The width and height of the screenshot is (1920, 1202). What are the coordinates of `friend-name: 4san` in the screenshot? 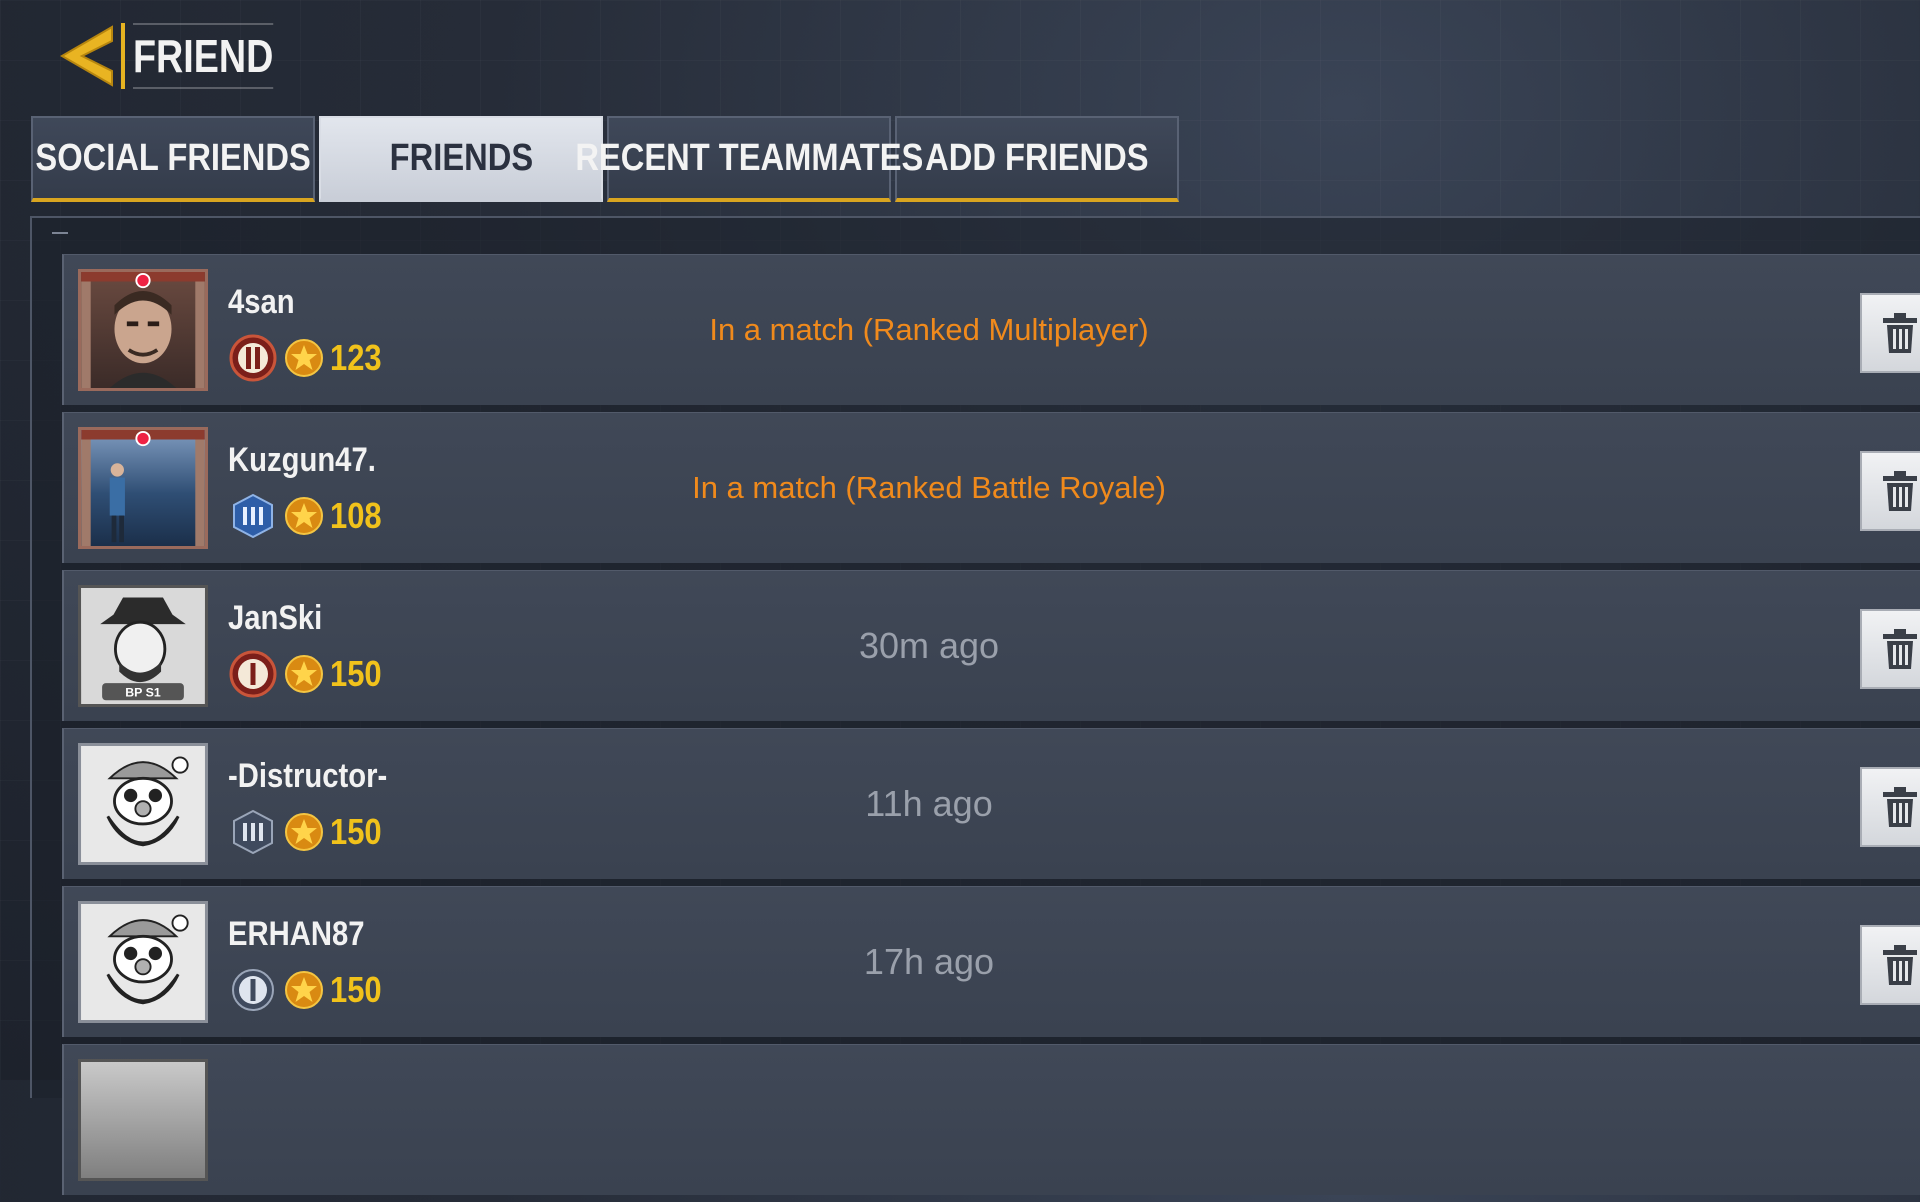 It's located at (261, 302).